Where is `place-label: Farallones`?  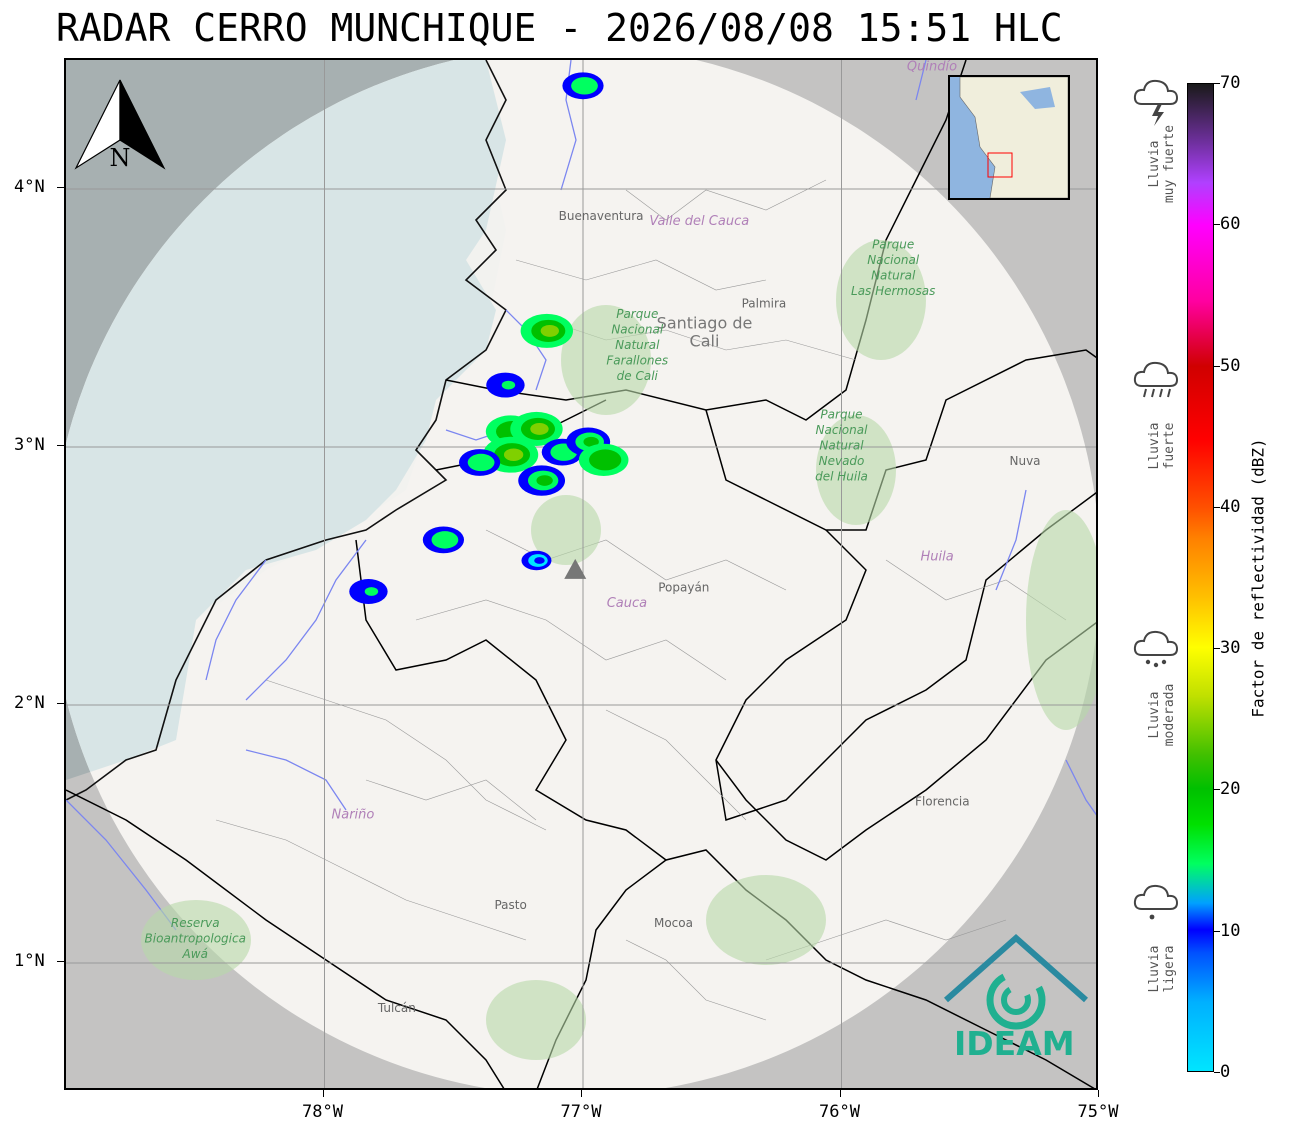 place-label: Farallones is located at coordinates (637, 360).